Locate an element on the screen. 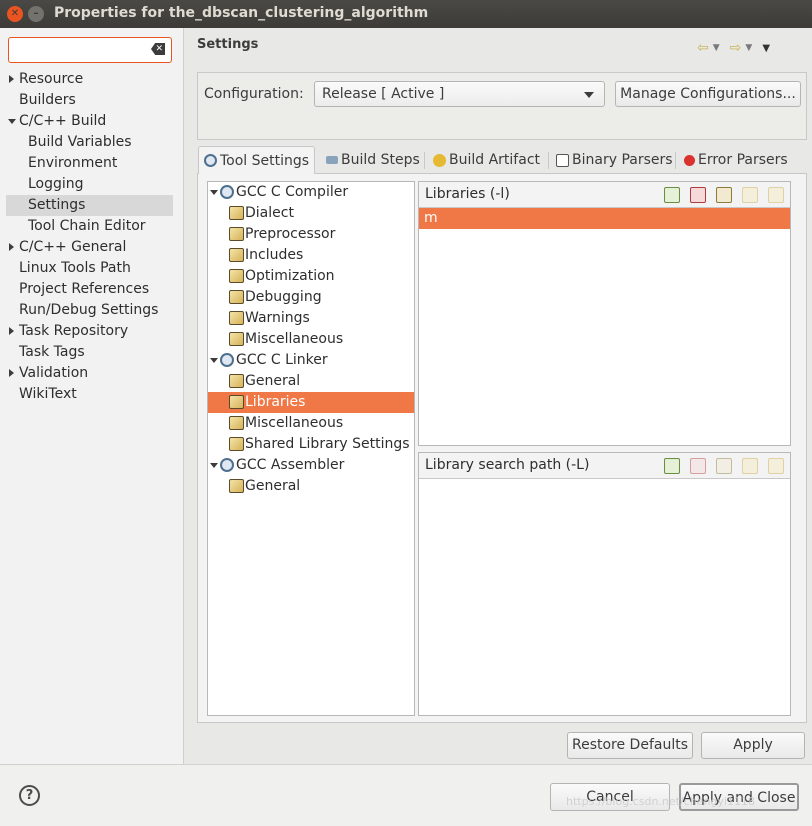 This screenshot has width=812, height=826. forward-dropdown-icon: ▼ is located at coordinates (748, 48).